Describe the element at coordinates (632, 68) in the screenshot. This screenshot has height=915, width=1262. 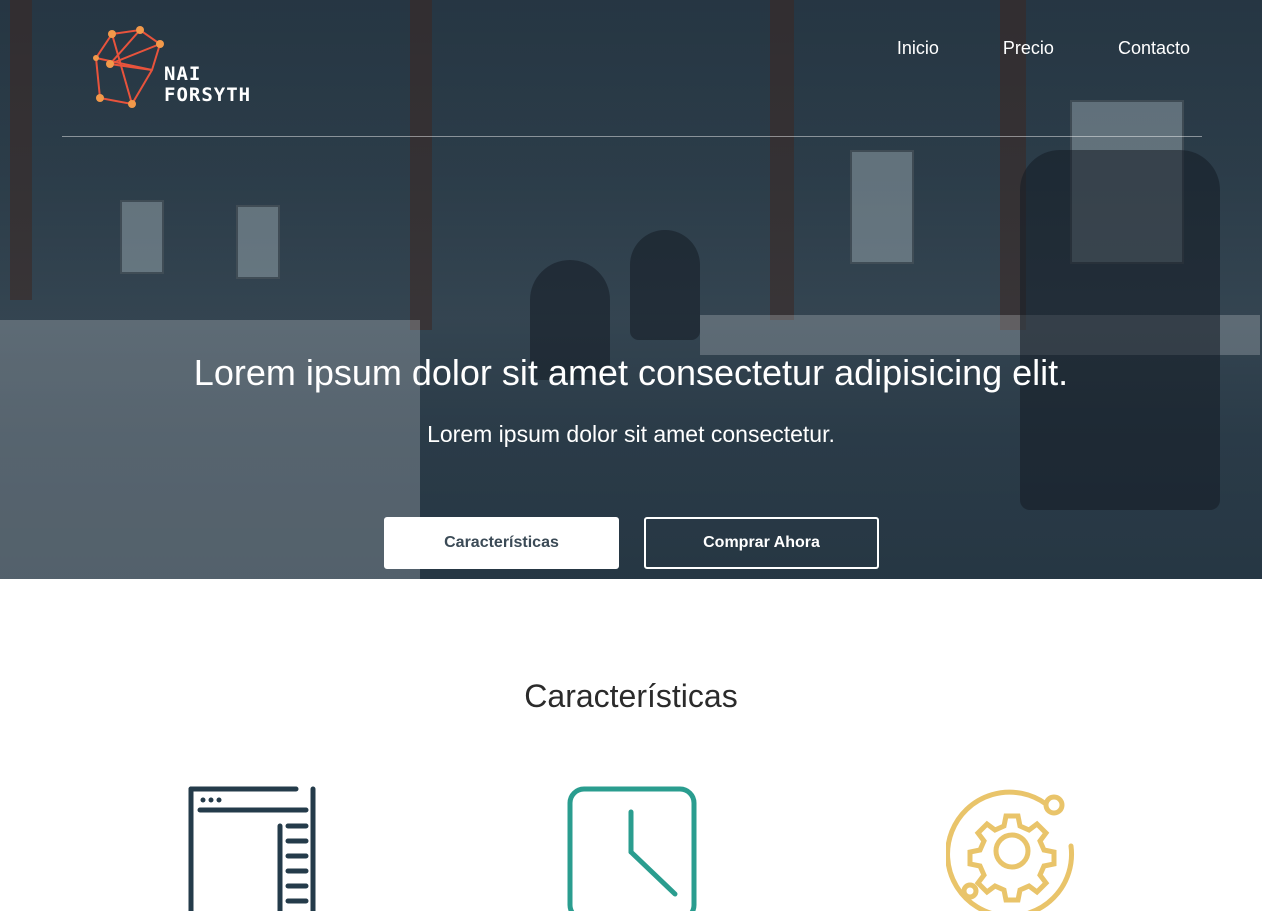
I see `site-header: NAI FORSYTH Inicio Precio Contacto` at that location.